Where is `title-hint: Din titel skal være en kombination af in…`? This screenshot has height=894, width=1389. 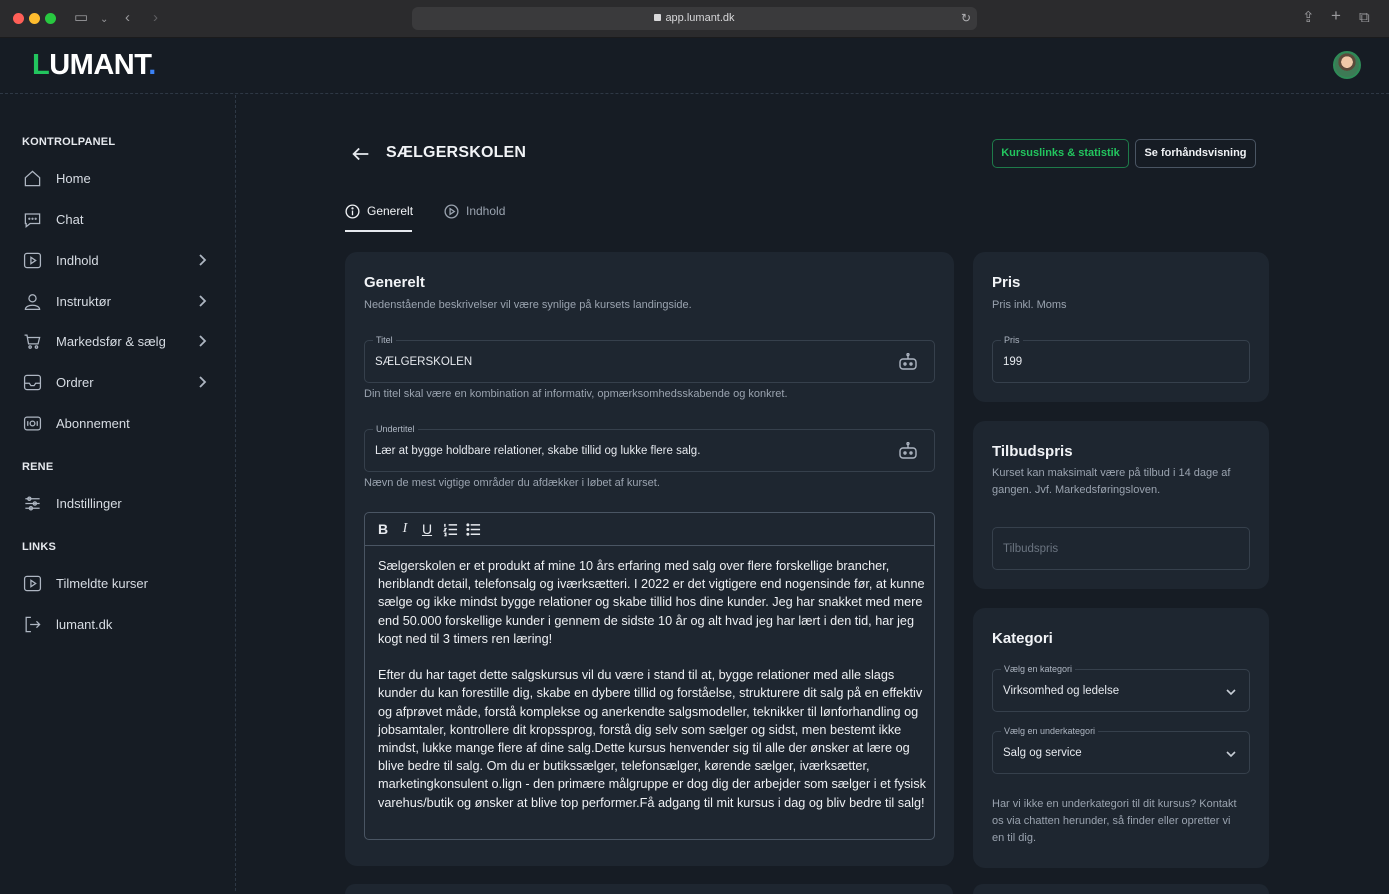 title-hint: Din titel skal være en kombination af in… is located at coordinates (576, 394).